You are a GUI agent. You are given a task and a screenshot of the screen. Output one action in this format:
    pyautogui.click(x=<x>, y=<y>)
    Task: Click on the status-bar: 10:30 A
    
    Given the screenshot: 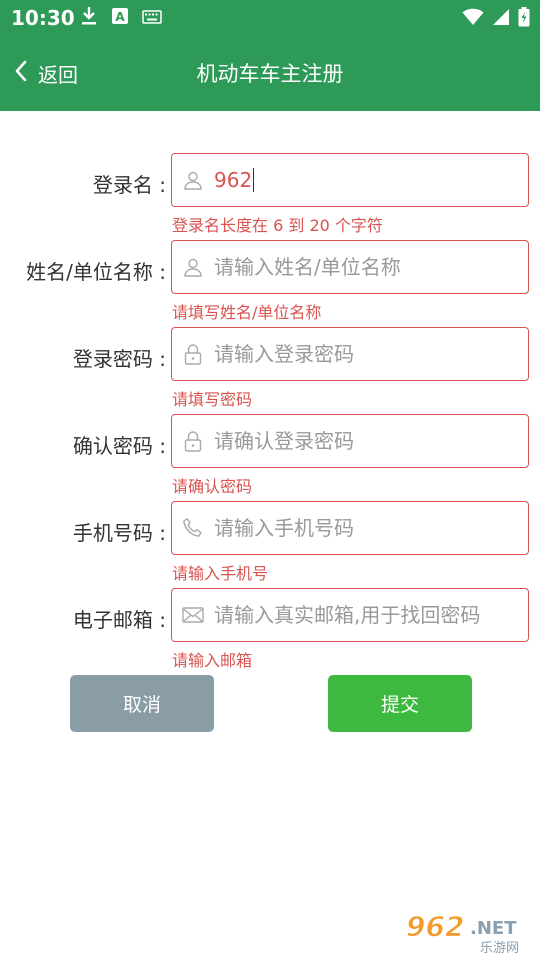 What is the action you would take?
    pyautogui.click(x=270, y=18)
    